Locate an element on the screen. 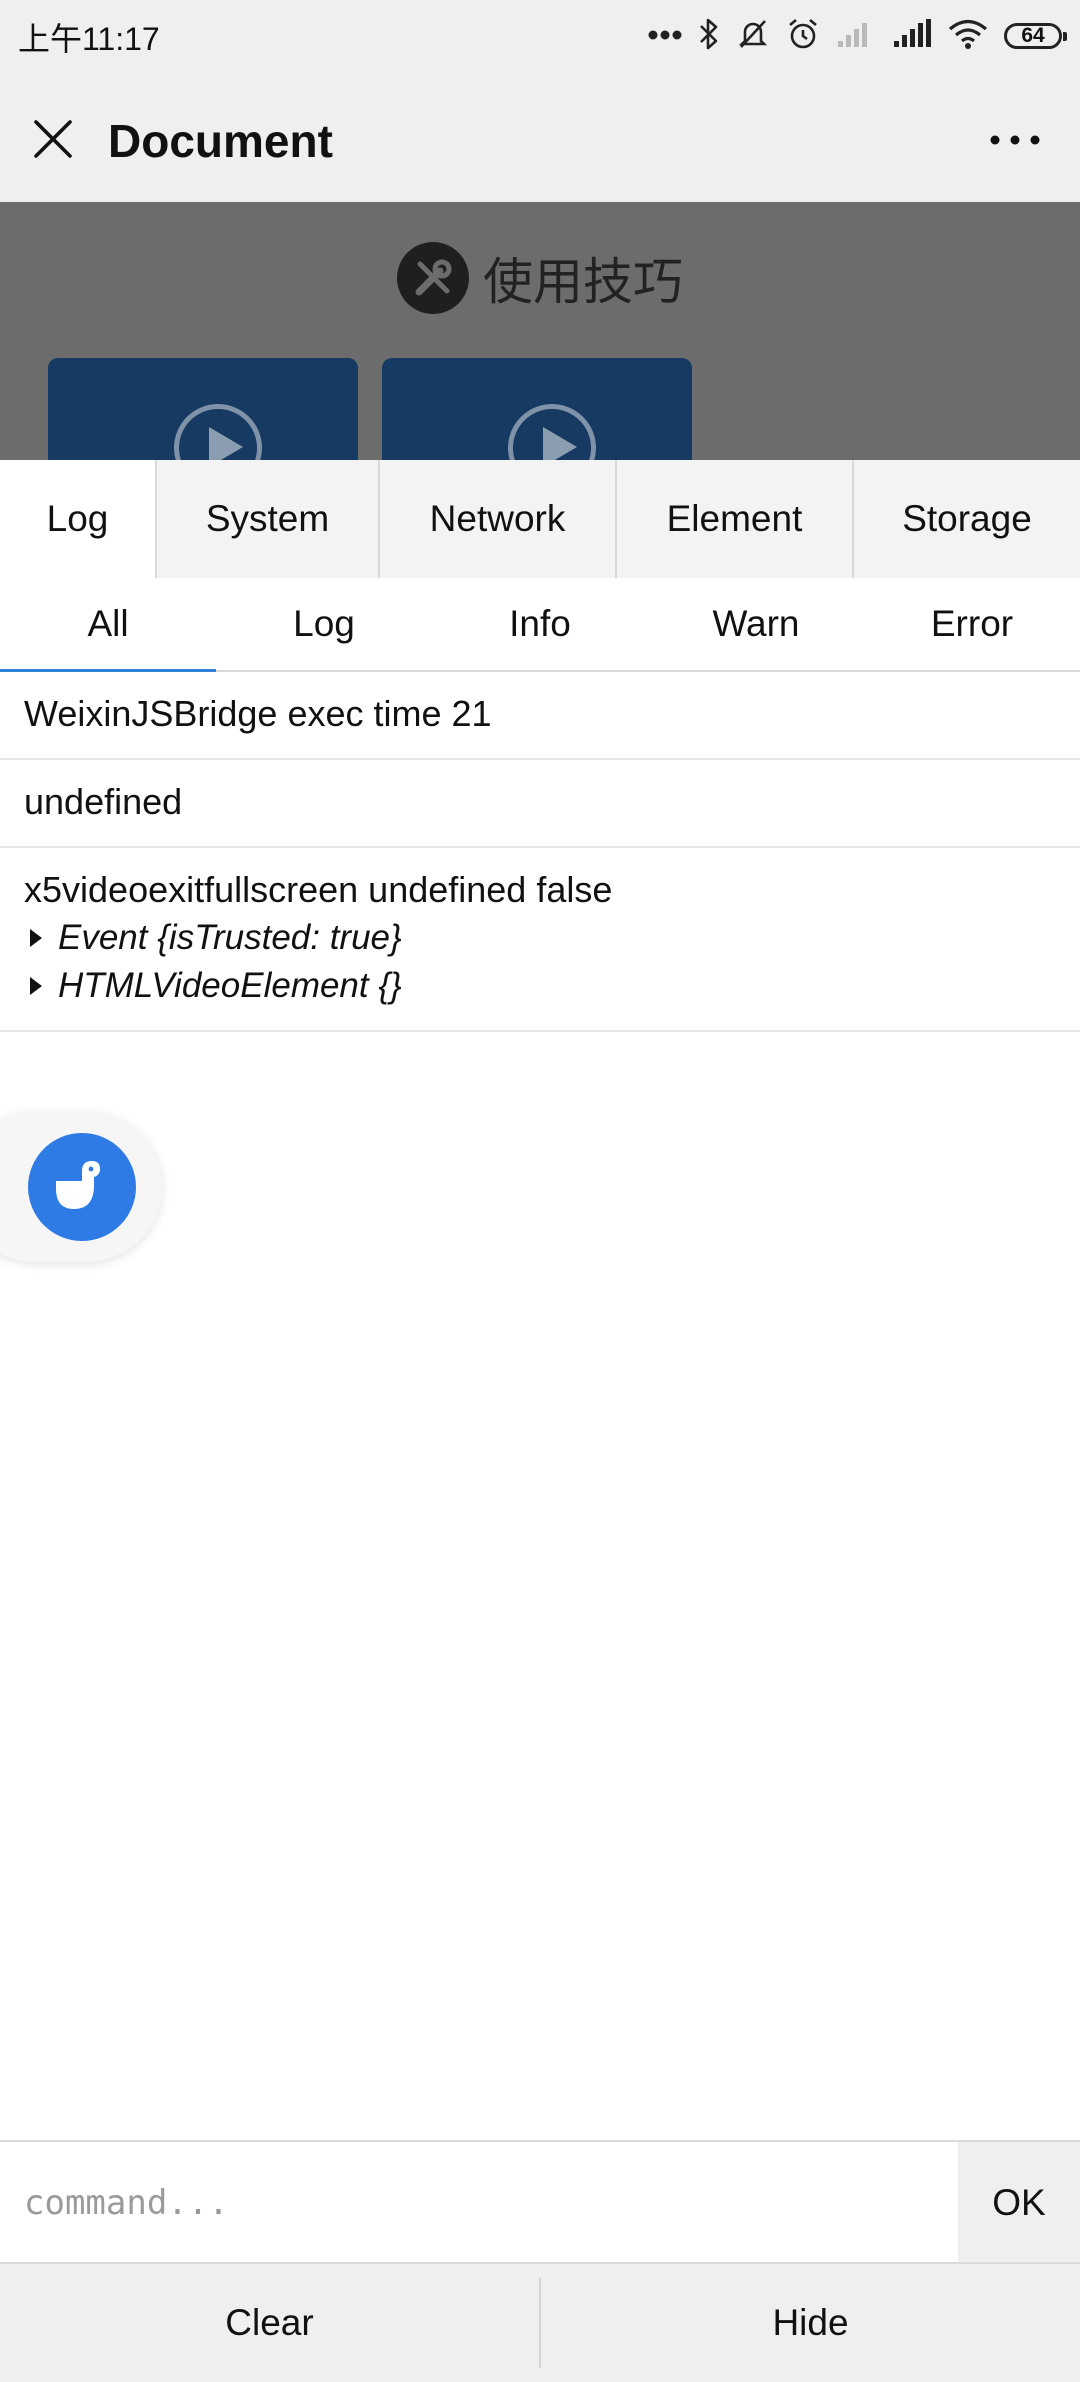 The width and height of the screenshot is (1080, 2382). log-row: undefined is located at coordinates (540, 804).